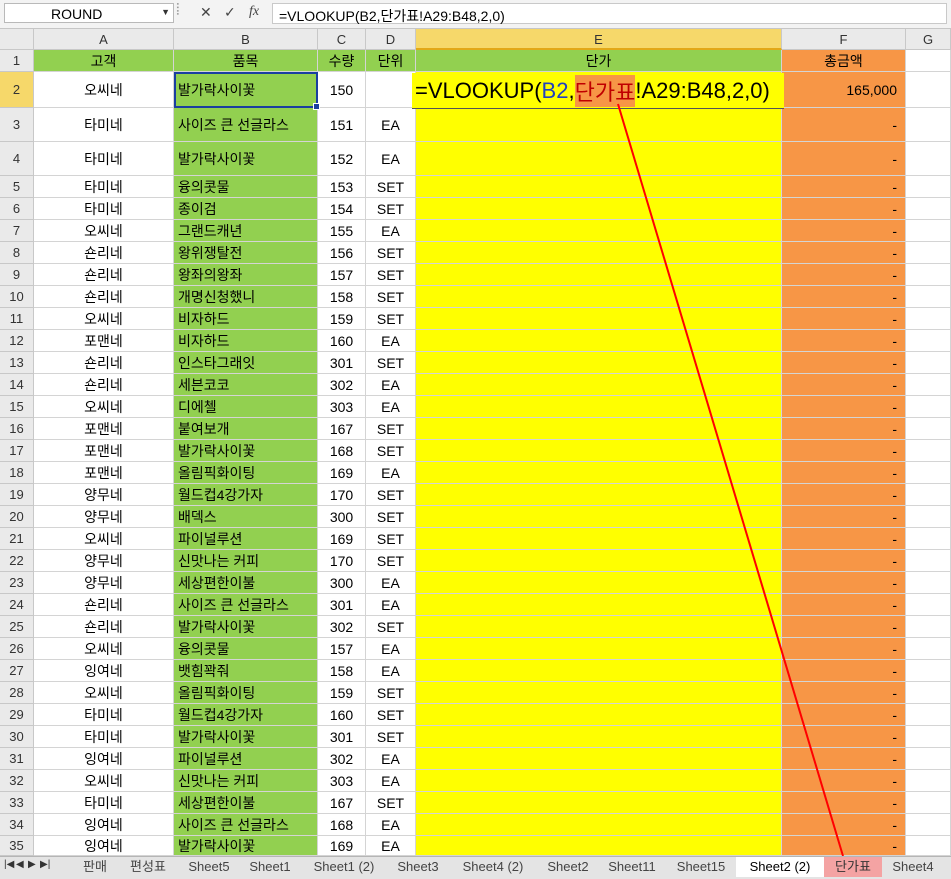 The width and height of the screenshot is (951, 879). I want to click on cell-c: 168, so click(342, 451).